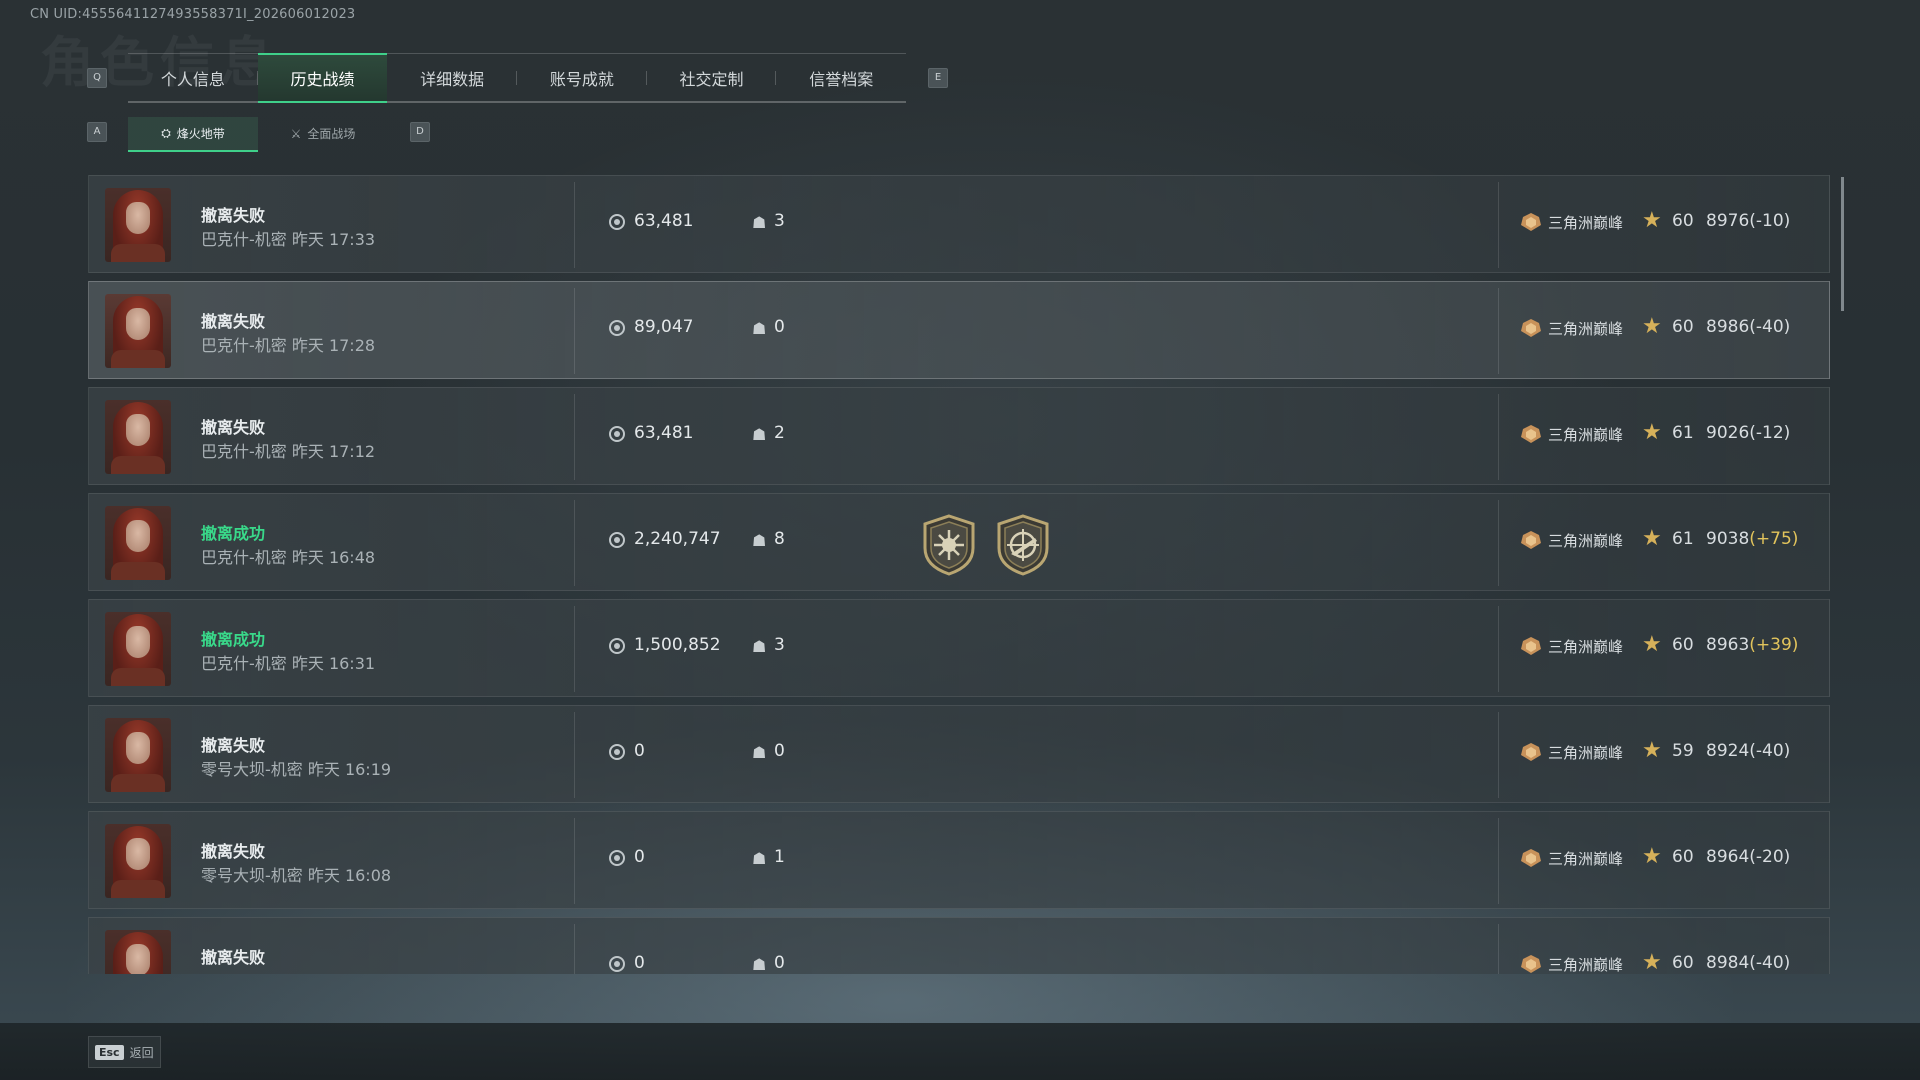  What do you see at coordinates (1728, 327) in the screenshot?
I see `score-value: 8986` at bounding box center [1728, 327].